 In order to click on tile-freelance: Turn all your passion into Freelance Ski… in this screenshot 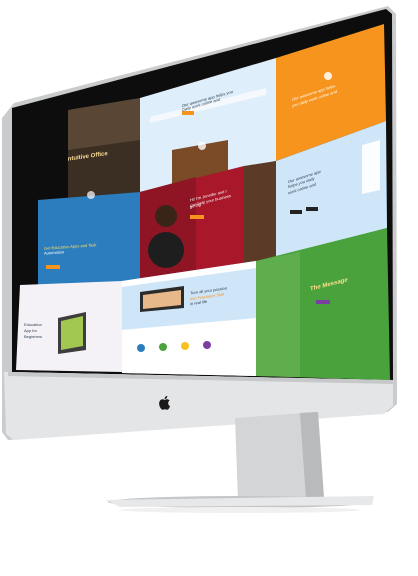, I will do `click(222, 301)`.